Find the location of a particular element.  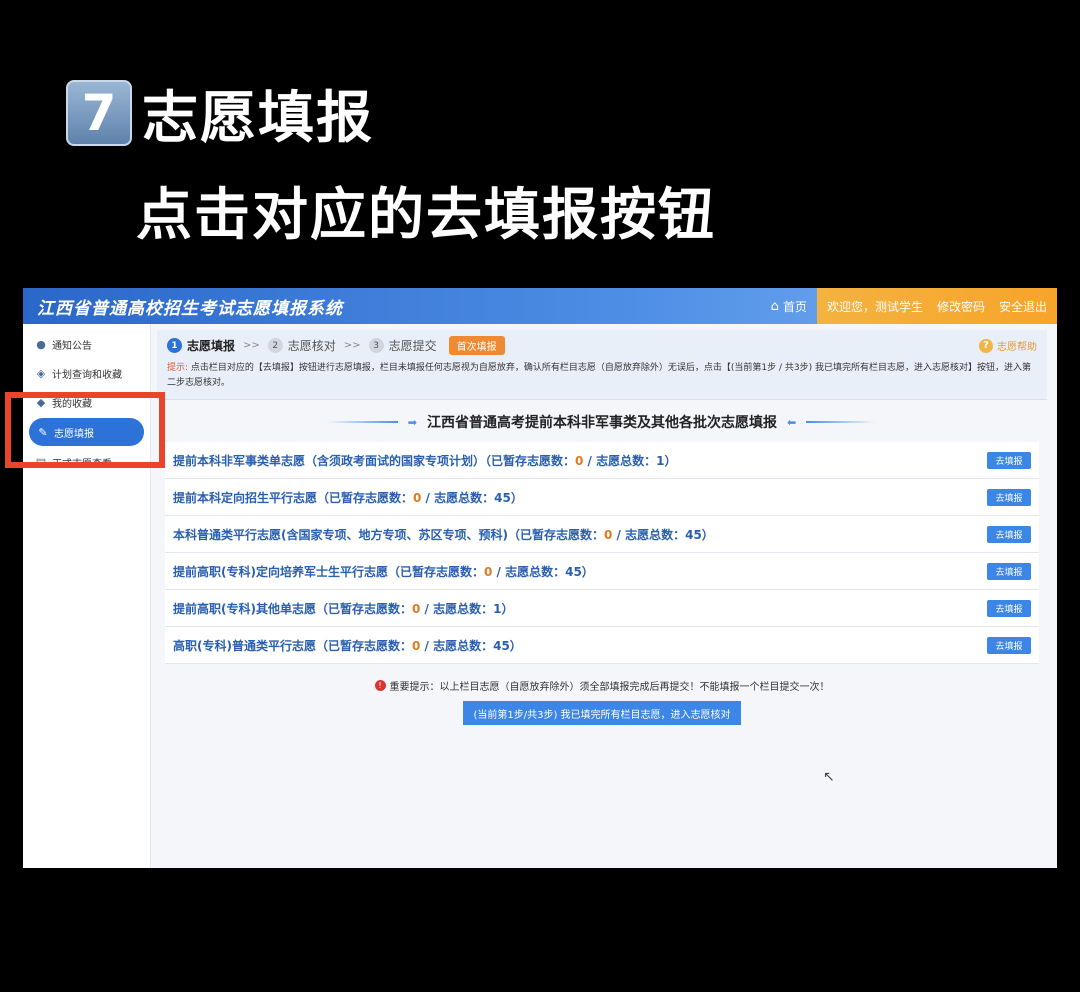

bell-icon: ● is located at coordinates (41, 344).